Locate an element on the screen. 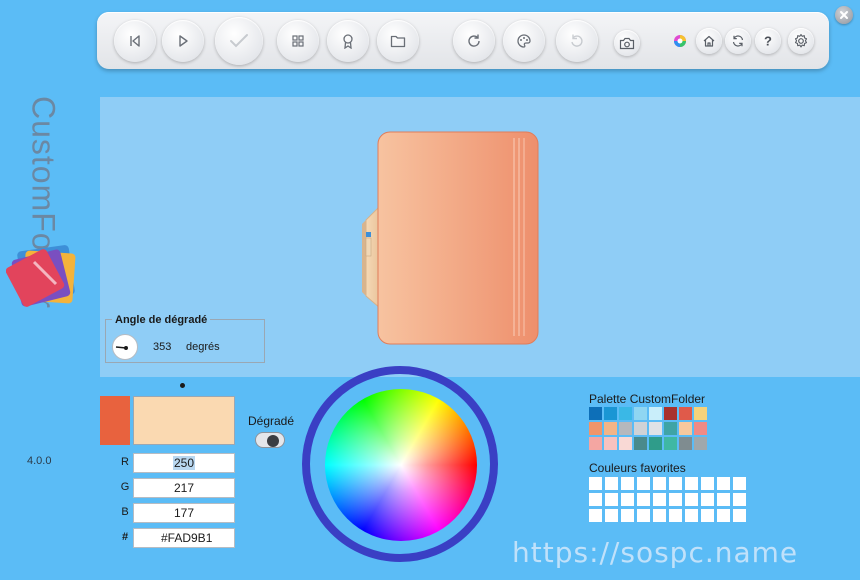 Image resolution: width=860 pixels, height=580 pixels. previous-button is located at coordinates (135, 41).